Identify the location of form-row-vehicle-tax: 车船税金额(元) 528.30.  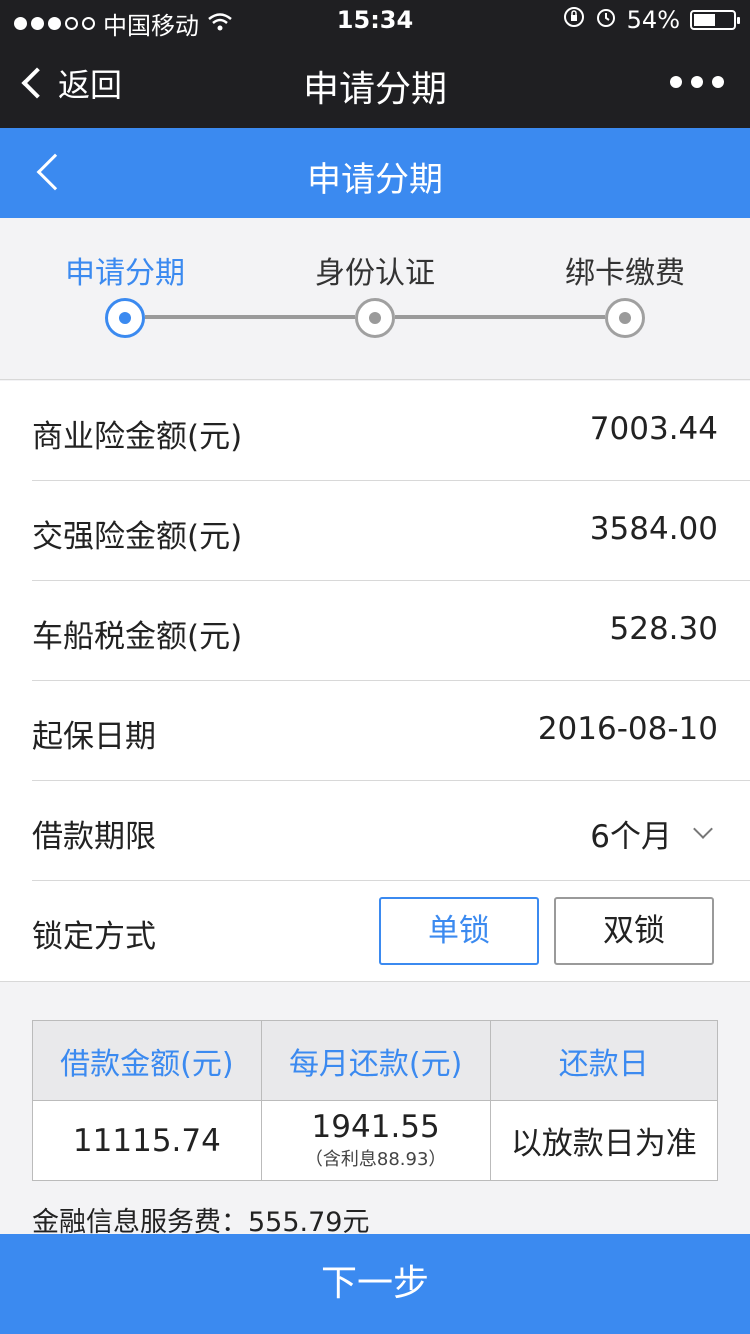
(391, 631).